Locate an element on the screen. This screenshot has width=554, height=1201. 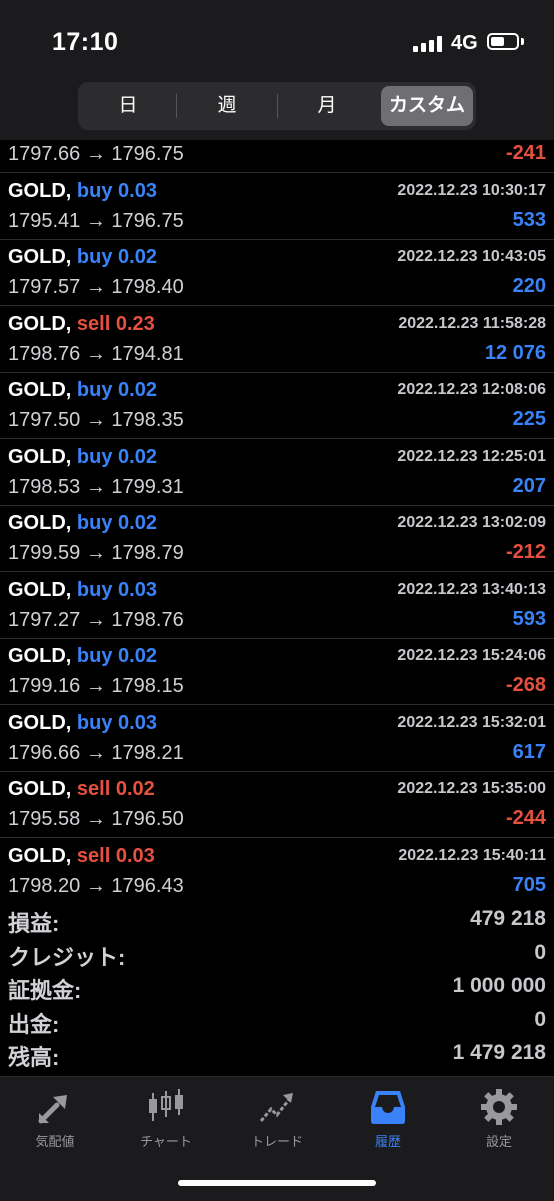
trade-profit: -212 is located at coordinates (525, 552).